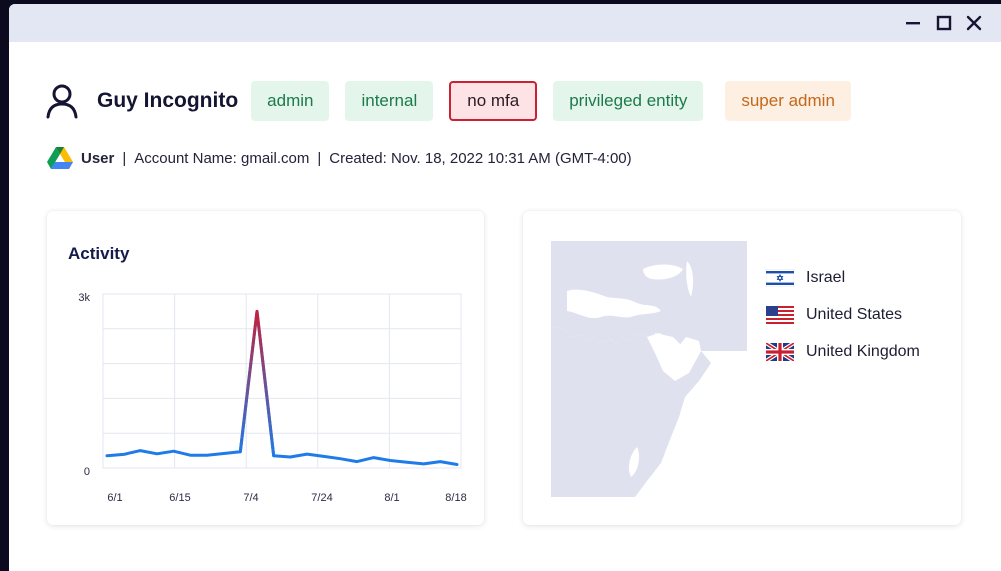 Image resolution: width=1001 pixels, height=571 pixels. Describe the element at coordinates (854, 314) in the screenshot. I see `country-name: United States` at that location.